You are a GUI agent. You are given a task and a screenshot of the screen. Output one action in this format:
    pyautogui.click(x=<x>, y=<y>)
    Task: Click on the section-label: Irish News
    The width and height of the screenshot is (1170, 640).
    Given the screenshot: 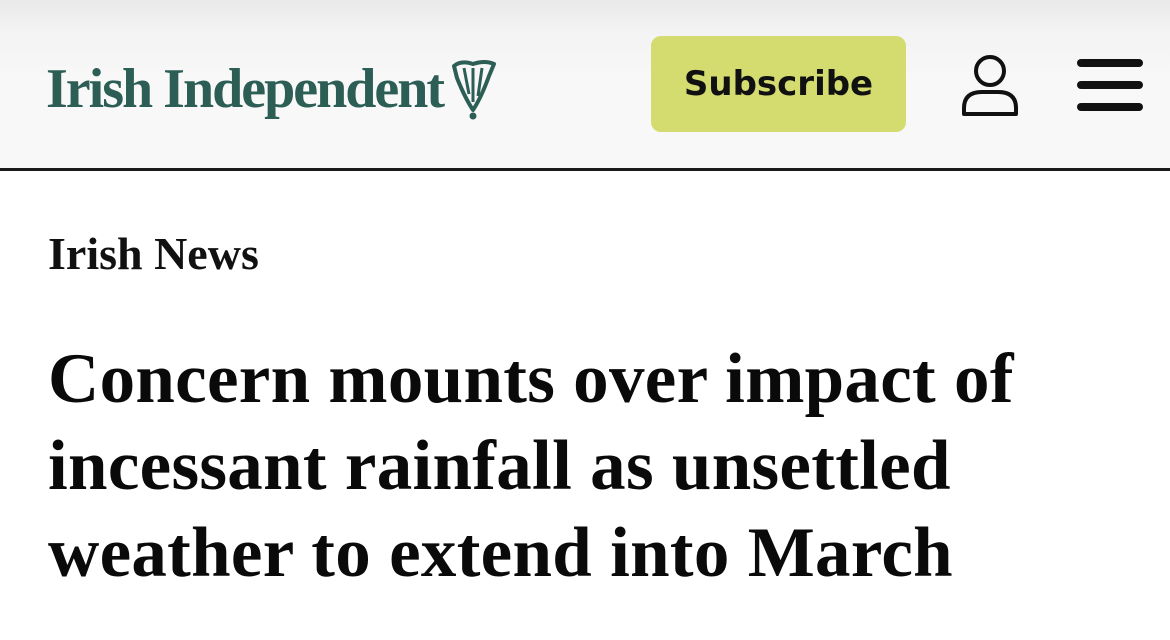 What is the action you would take?
    pyautogui.click(x=153, y=254)
    